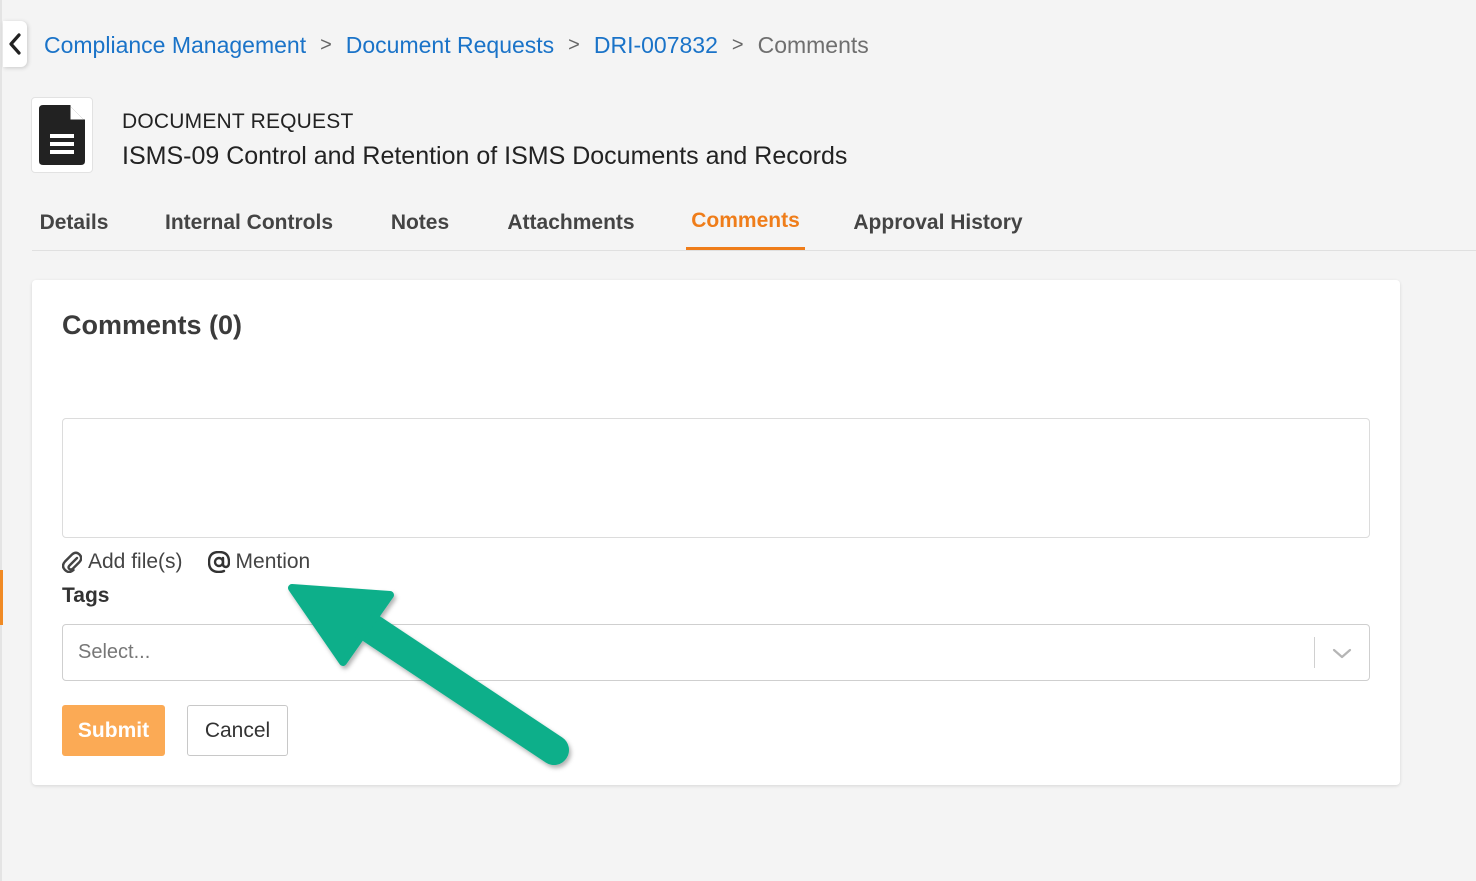  I want to click on add-files-button: Add file(s), so click(122, 562).